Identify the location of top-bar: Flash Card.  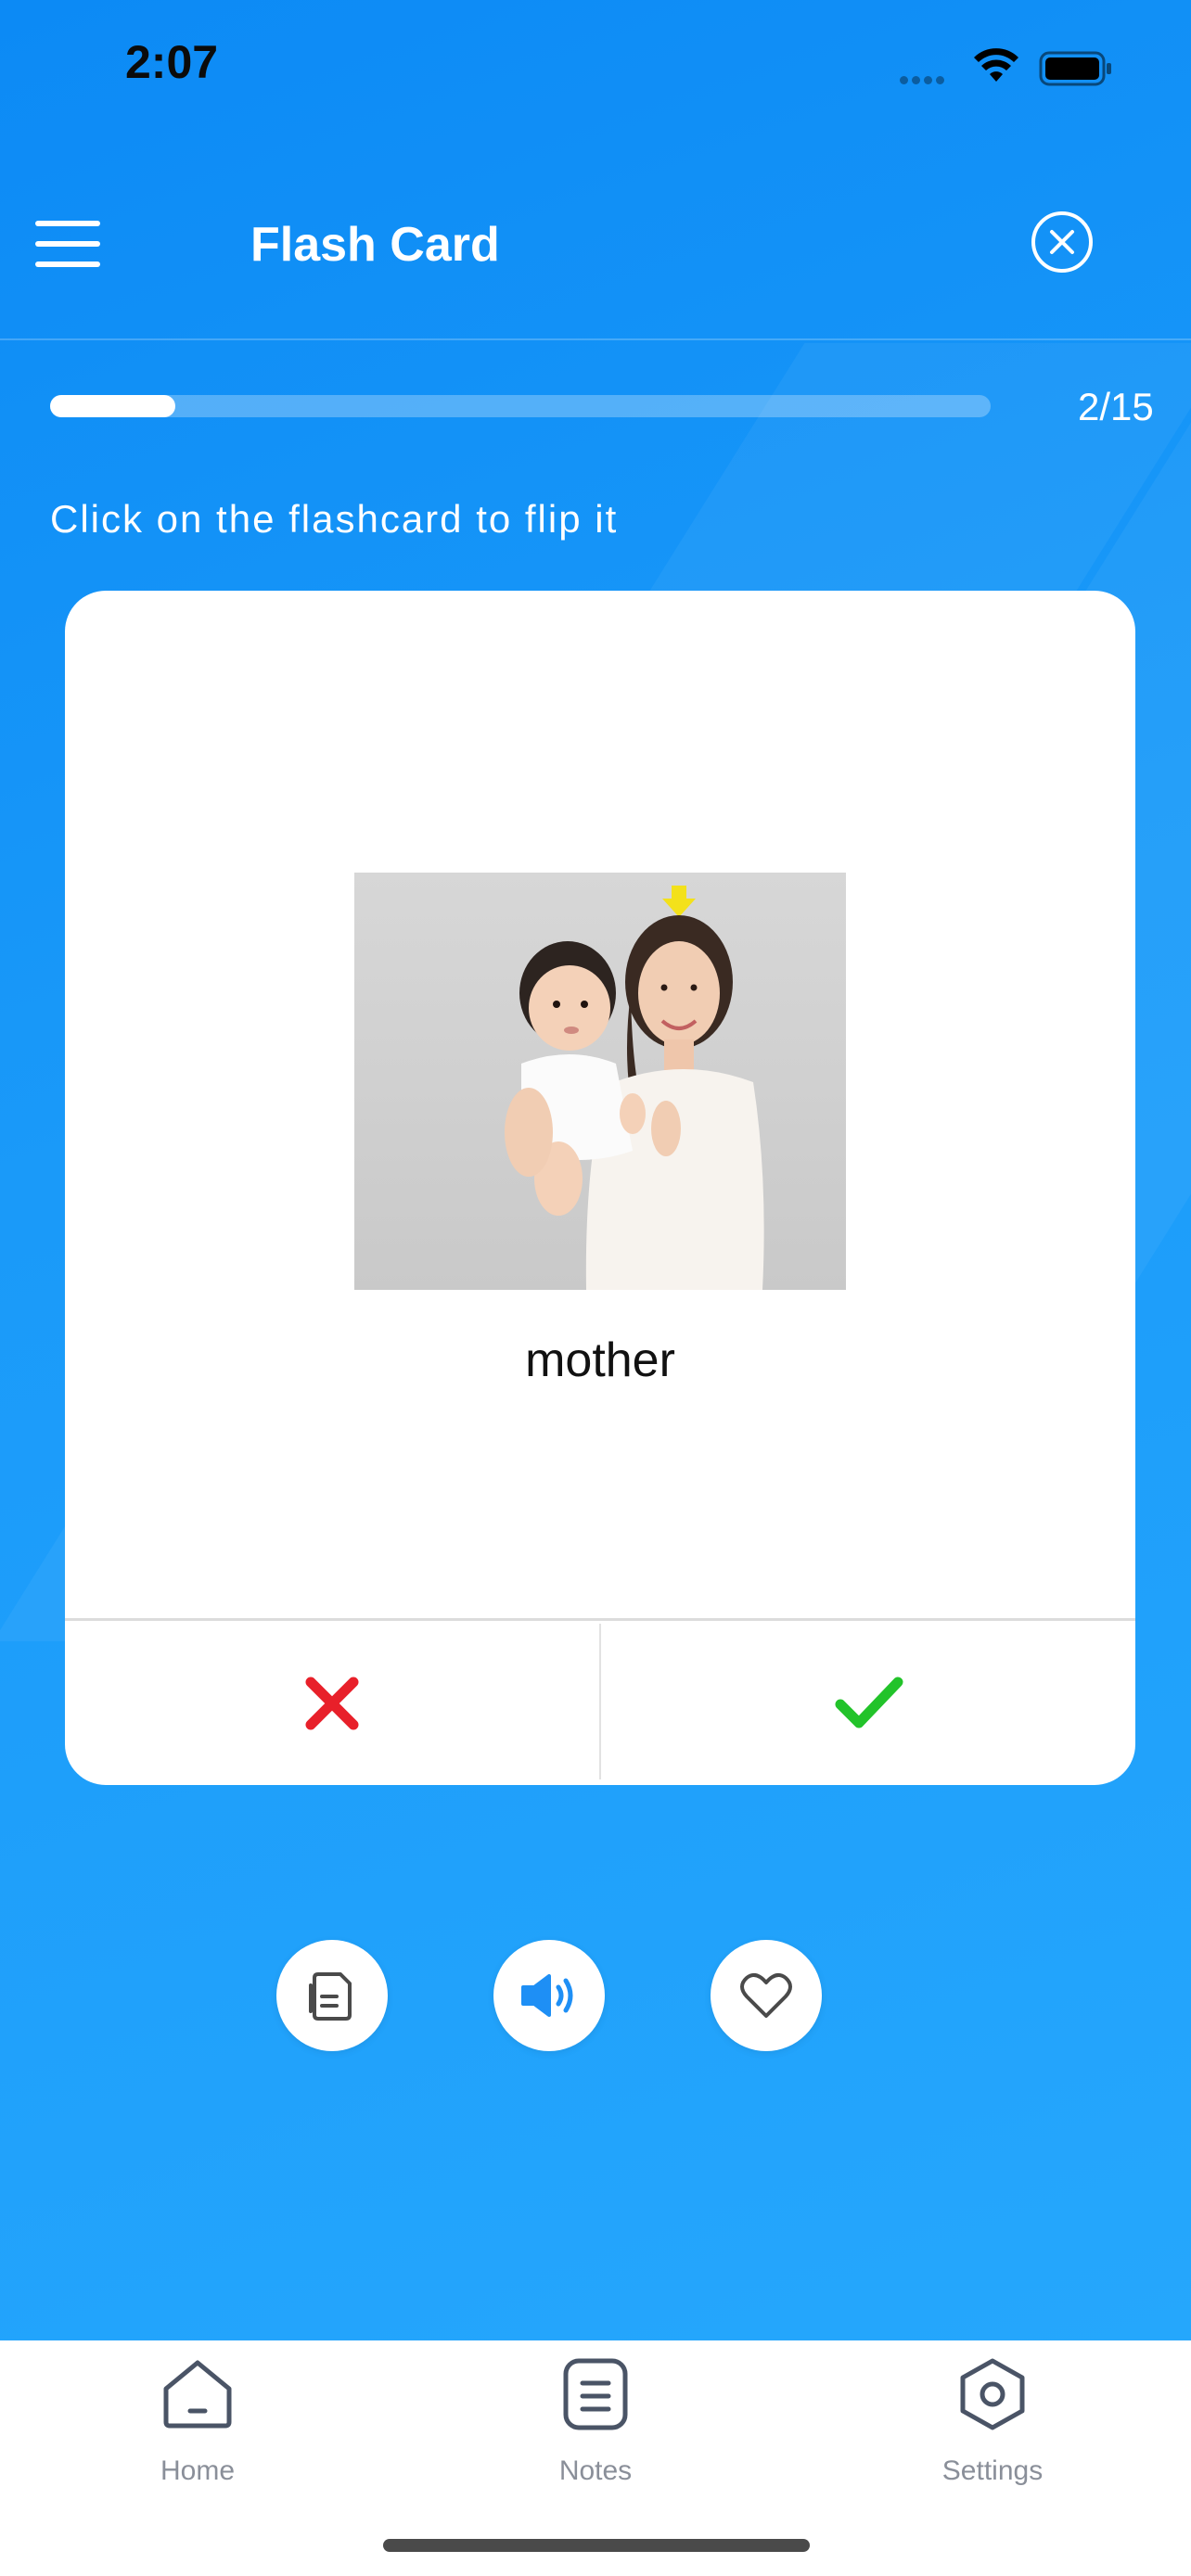
(595, 239).